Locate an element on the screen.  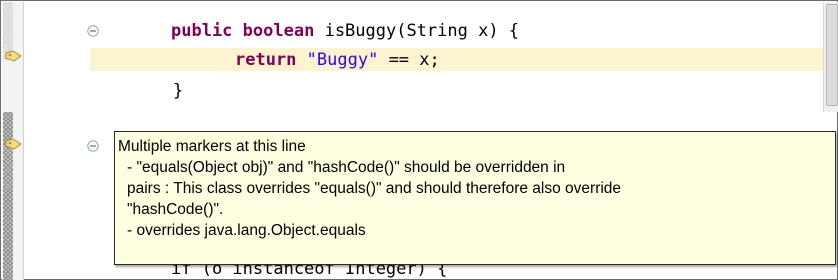
tooltip-title: Multiple markers at this line is located at coordinates (212, 146).